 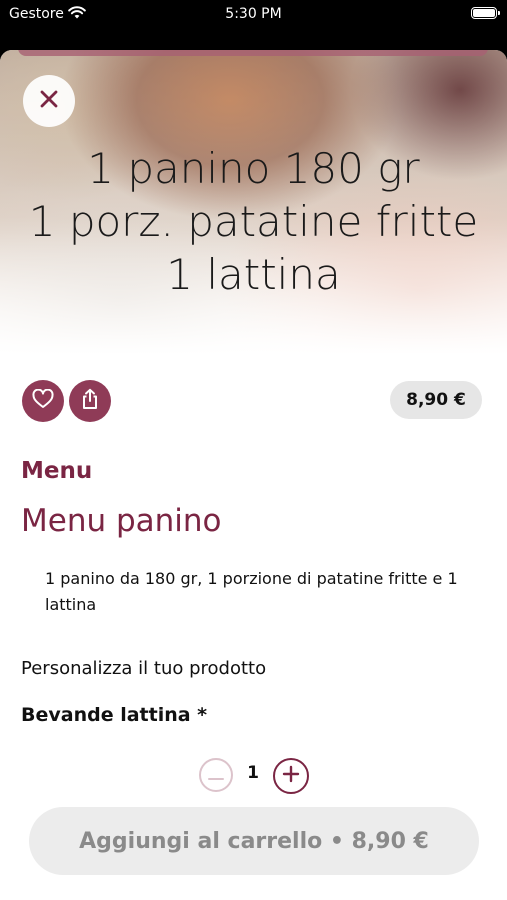 I want to click on close-button, so click(x=49, y=101).